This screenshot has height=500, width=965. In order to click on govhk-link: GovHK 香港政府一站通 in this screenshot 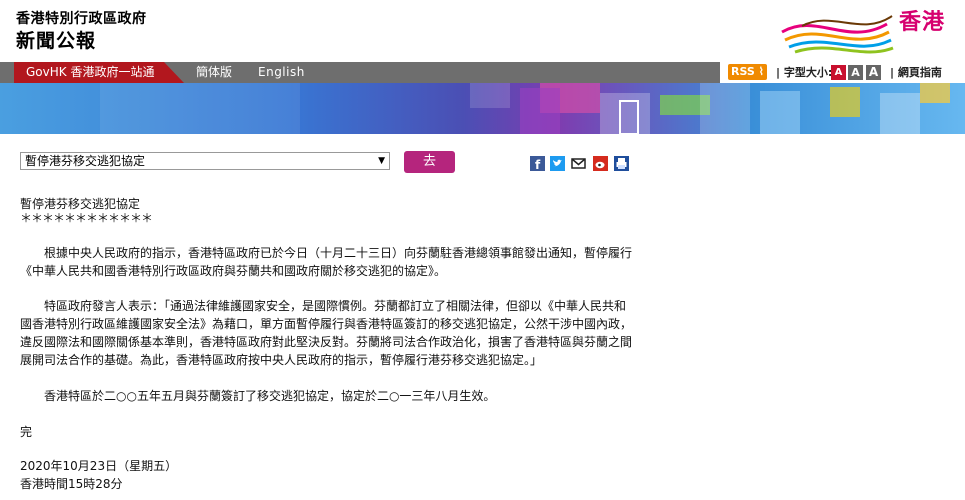, I will do `click(99, 72)`.